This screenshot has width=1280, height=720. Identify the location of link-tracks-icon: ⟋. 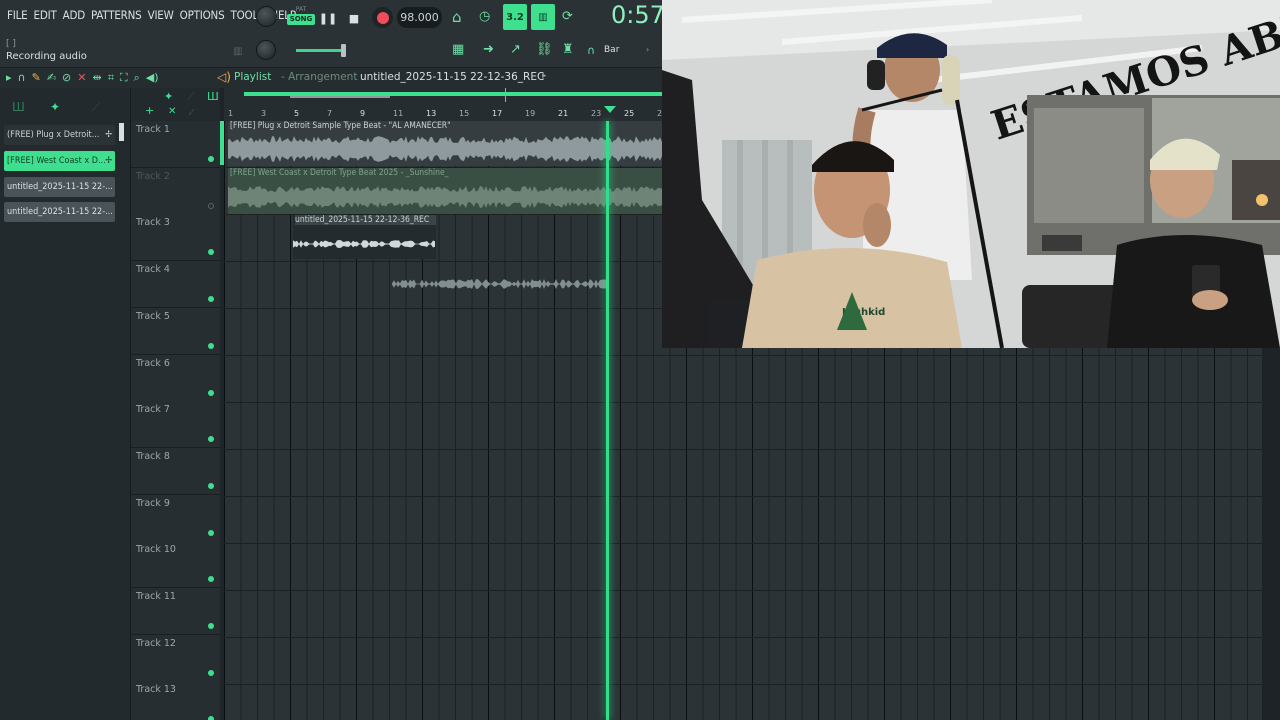
(191, 97).